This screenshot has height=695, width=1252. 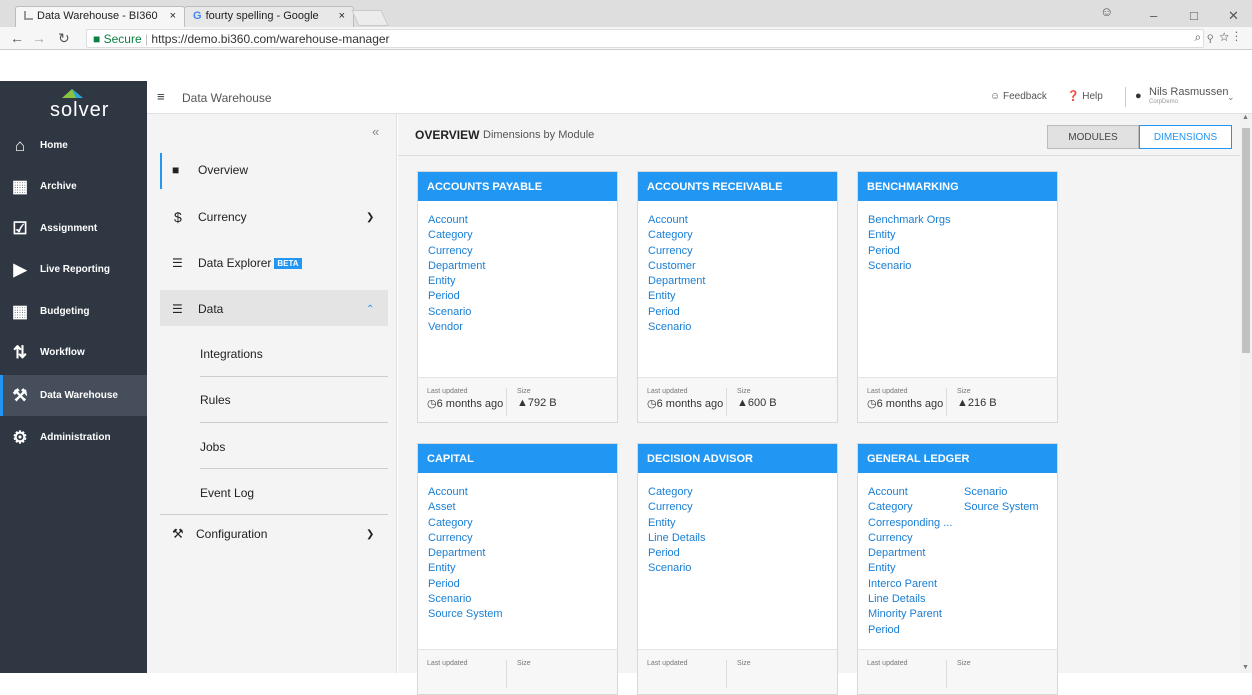 What do you see at coordinates (1018, 96) in the screenshot?
I see `feedback-button: ☺ Feedback` at bounding box center [1018, 96].